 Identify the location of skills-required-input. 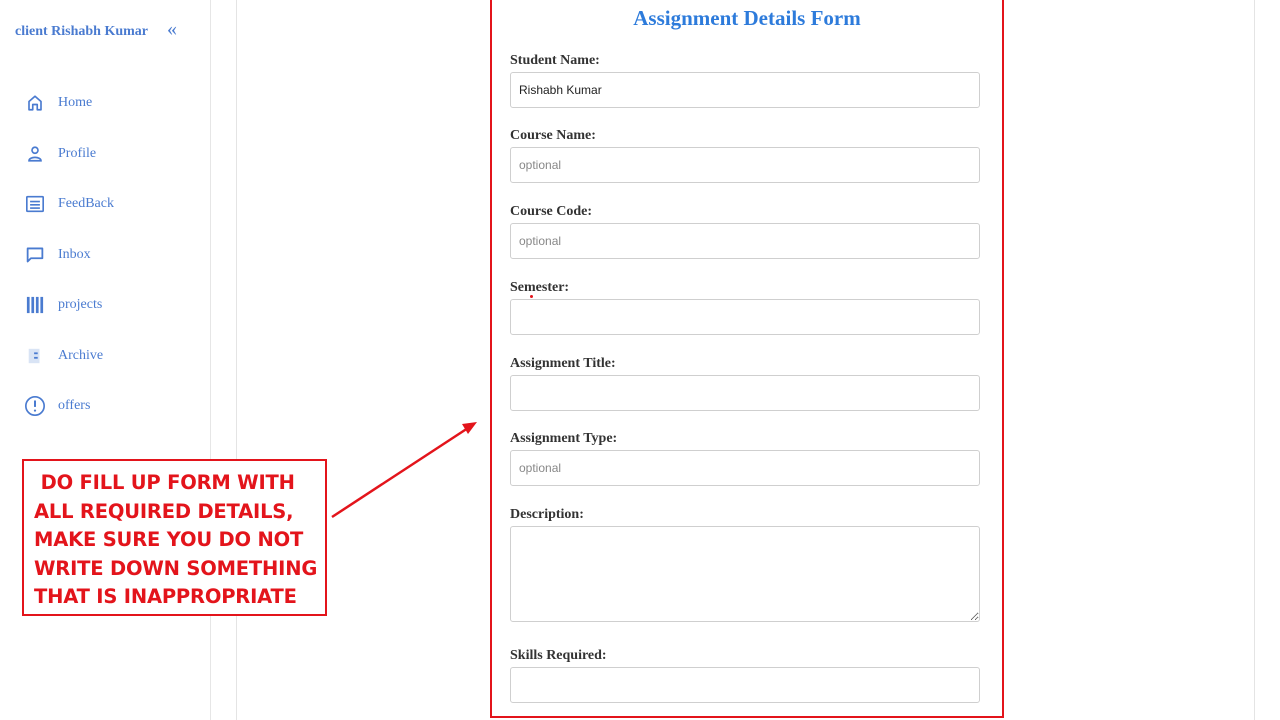
(745, 685).